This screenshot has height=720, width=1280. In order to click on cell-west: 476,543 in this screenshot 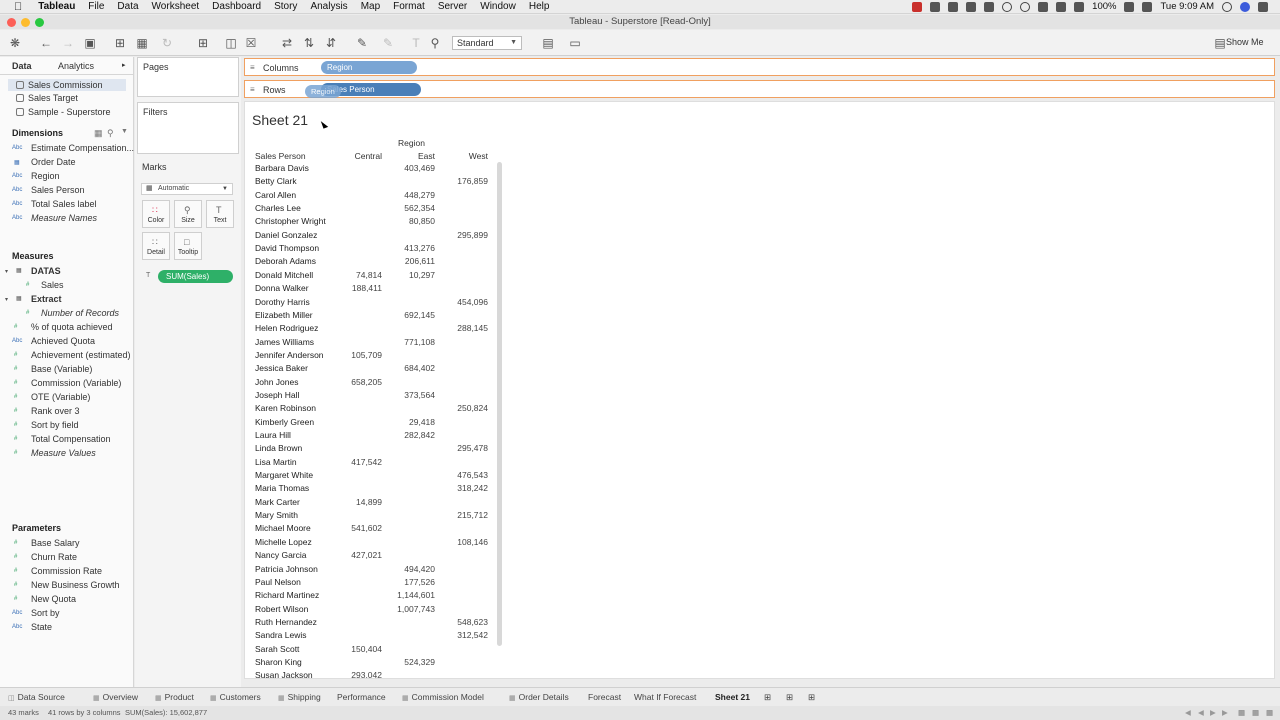, I will do `click(458, 475)`.